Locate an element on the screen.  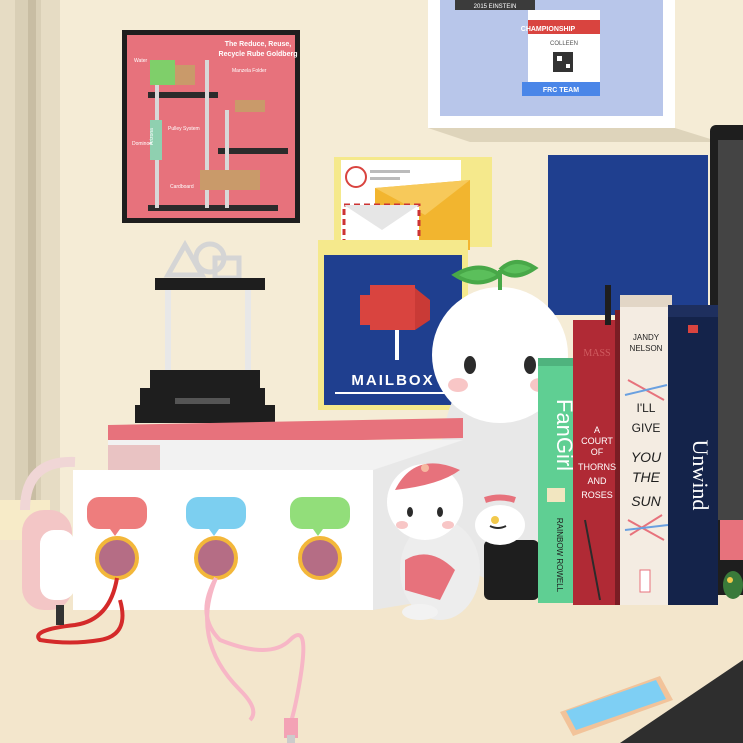
book-unwind-title: Unwind is located at coordinates (700, 475).